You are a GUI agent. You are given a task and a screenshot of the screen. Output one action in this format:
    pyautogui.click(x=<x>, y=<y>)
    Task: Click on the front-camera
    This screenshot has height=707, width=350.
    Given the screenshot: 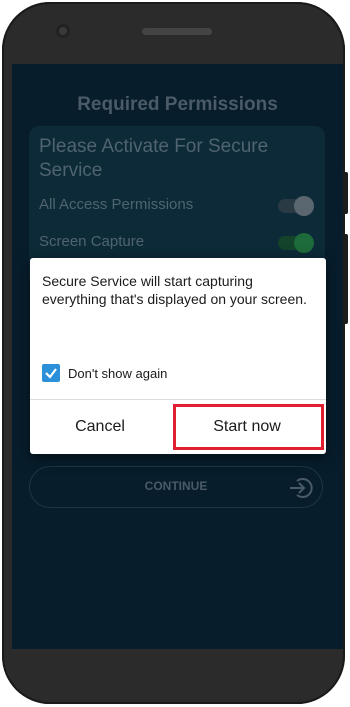 What is the action you would take?
    pyautogui.click(x=63, y=31)
    